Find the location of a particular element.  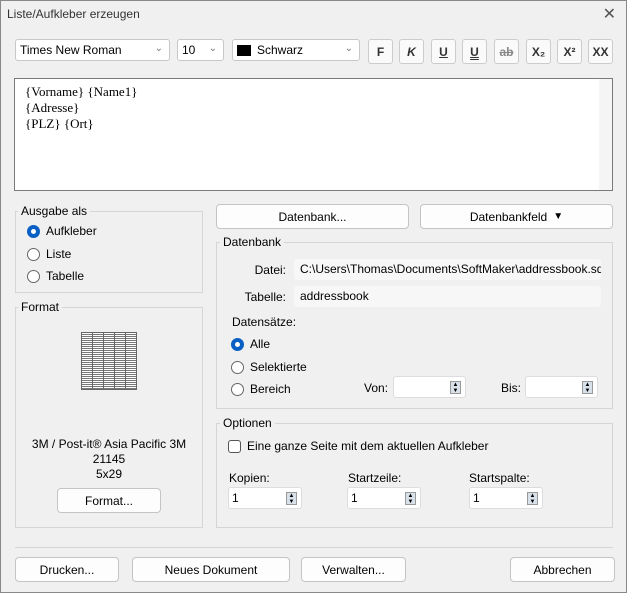

radio-aufkleber: Aufkleber is located at coordinates (62, 231).